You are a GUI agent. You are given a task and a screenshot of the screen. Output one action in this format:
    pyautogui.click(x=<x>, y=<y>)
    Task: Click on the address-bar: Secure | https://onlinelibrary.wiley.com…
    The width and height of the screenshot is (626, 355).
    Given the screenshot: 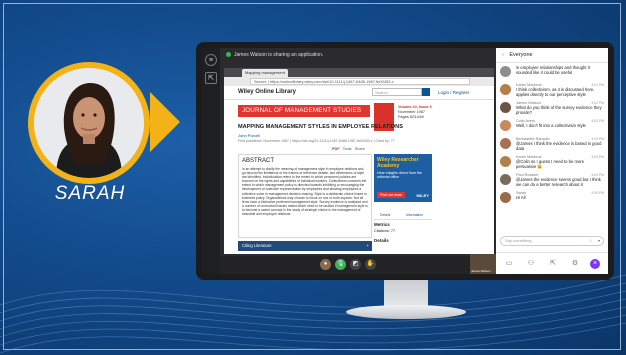 What is the action you would take?
    pyautogui.click(x=360, y=81)
    